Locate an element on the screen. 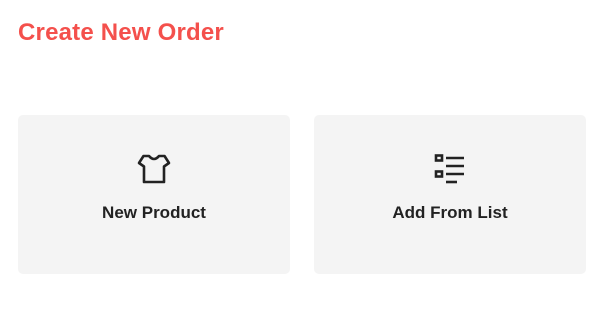 The image size is (607, 322). page-title: Create New Order is located at coordinates (121, 32).